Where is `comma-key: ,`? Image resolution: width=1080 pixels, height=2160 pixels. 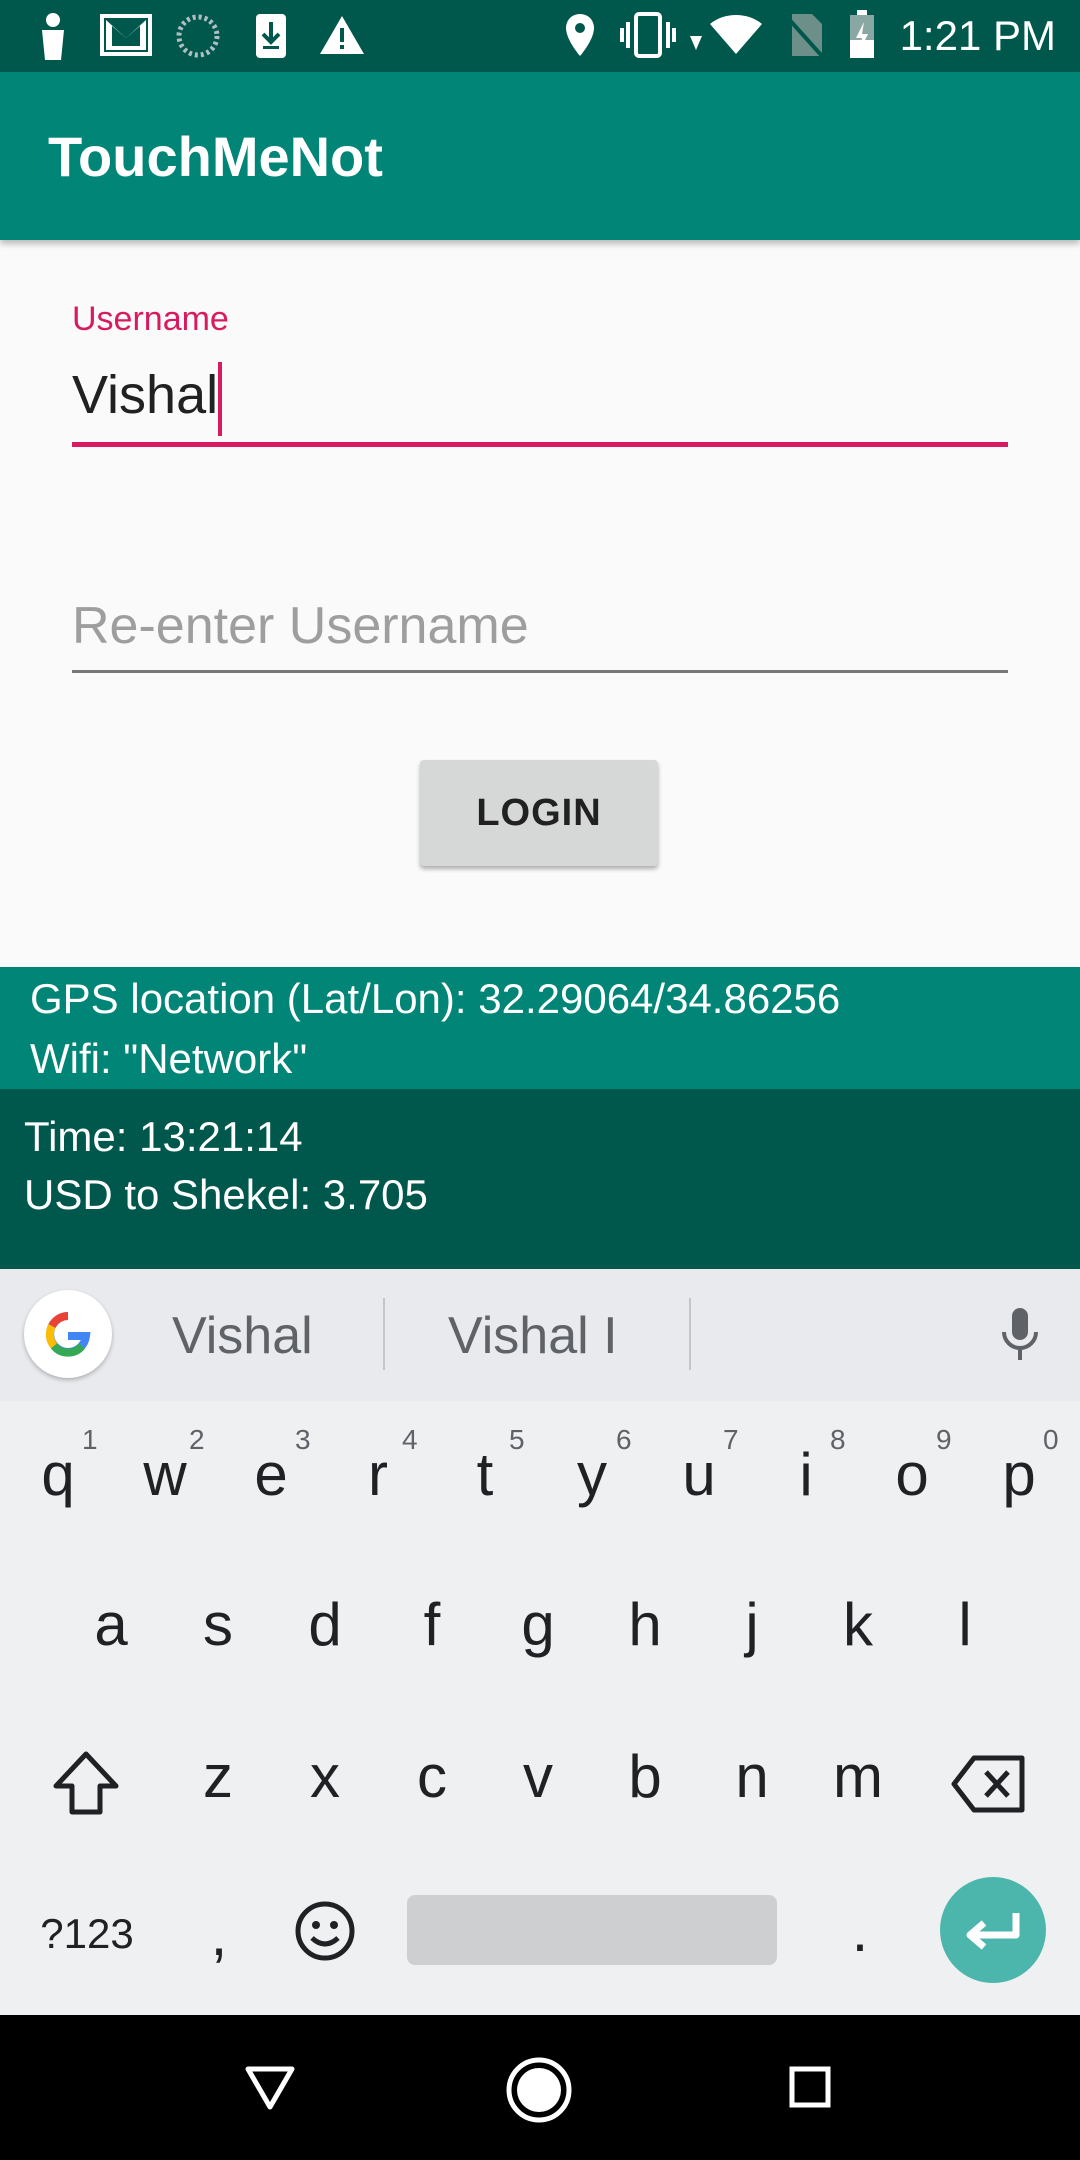
comma-key: , is located at coordinates (219, 1934).